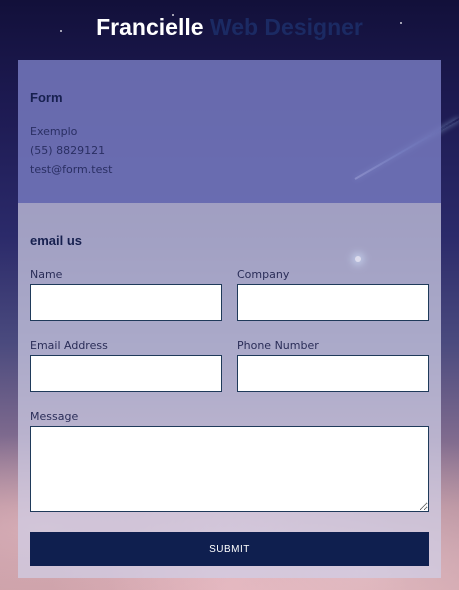 This screenshot has height=590, width=459. What do you see at coordinates (333, 373) in the screenshot?
I see `phone-input` at bounding box center [333, 373].